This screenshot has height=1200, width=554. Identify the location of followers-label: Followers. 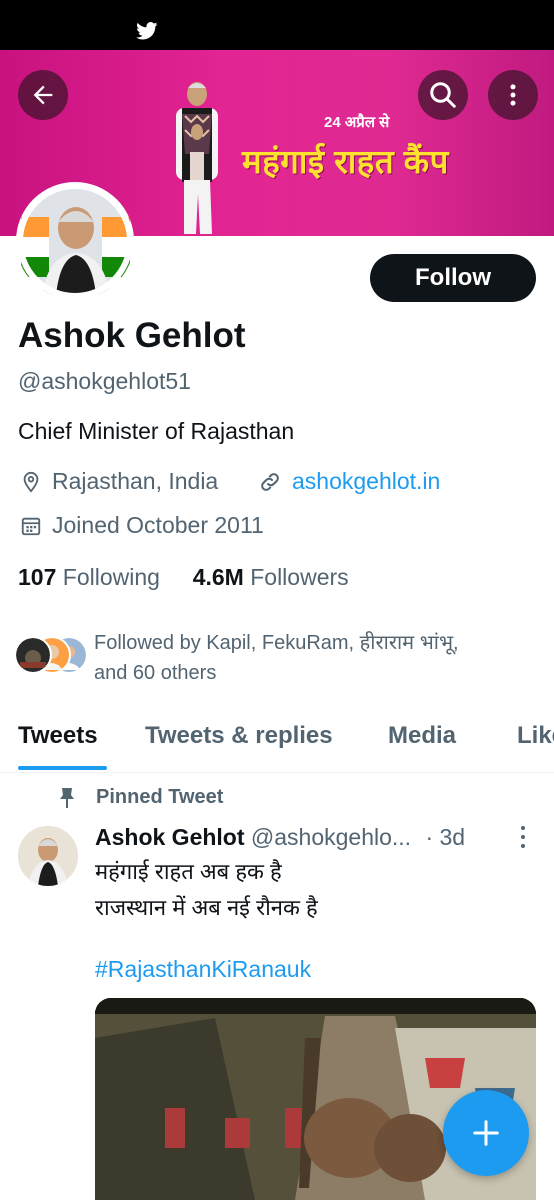
(299, 577).